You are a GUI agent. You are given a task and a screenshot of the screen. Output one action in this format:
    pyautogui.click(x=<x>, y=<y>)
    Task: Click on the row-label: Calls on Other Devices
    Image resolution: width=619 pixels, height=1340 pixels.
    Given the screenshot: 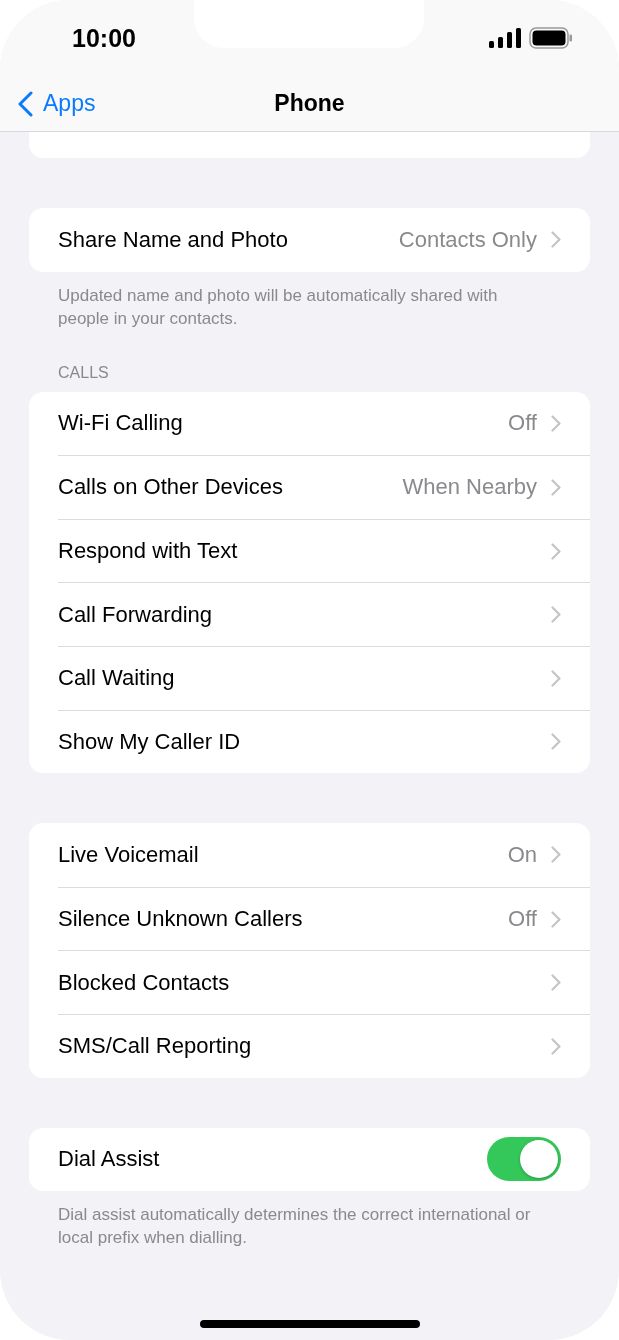 What is the action you would take?
    pyautogui.click(x=171, y=487)
    